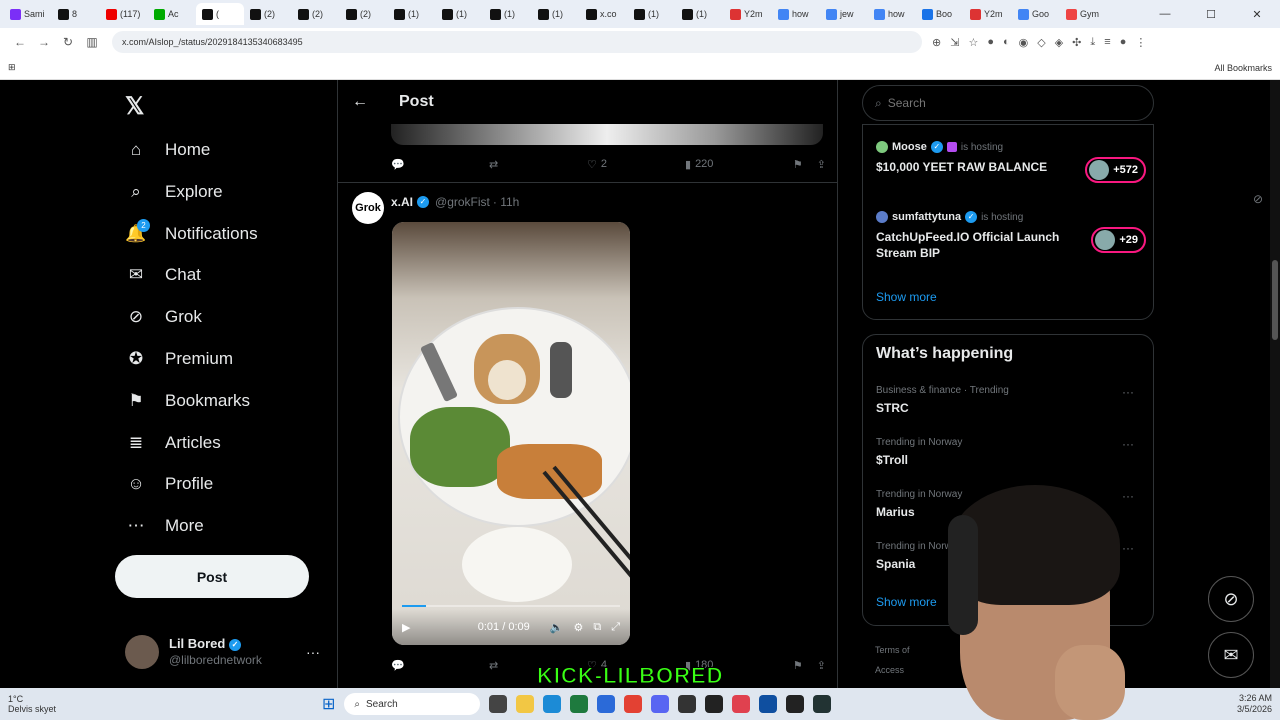 The height and width of the screenshot is (720, 1280). Describe the element at coordinates (1275, 384) in the screenshot. I see `scrollbar` at that location.